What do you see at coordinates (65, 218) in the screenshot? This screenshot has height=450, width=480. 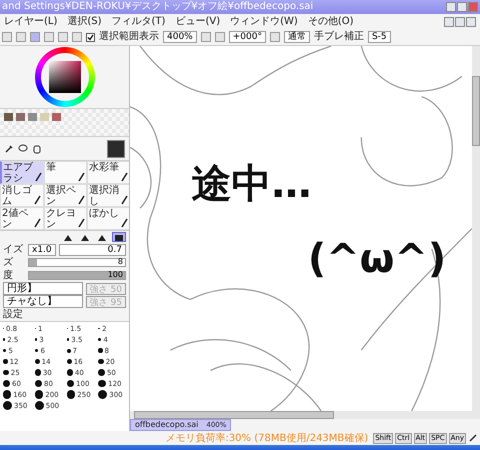 I see `tool-item: クレヨン` at bounding box center [65, 218].